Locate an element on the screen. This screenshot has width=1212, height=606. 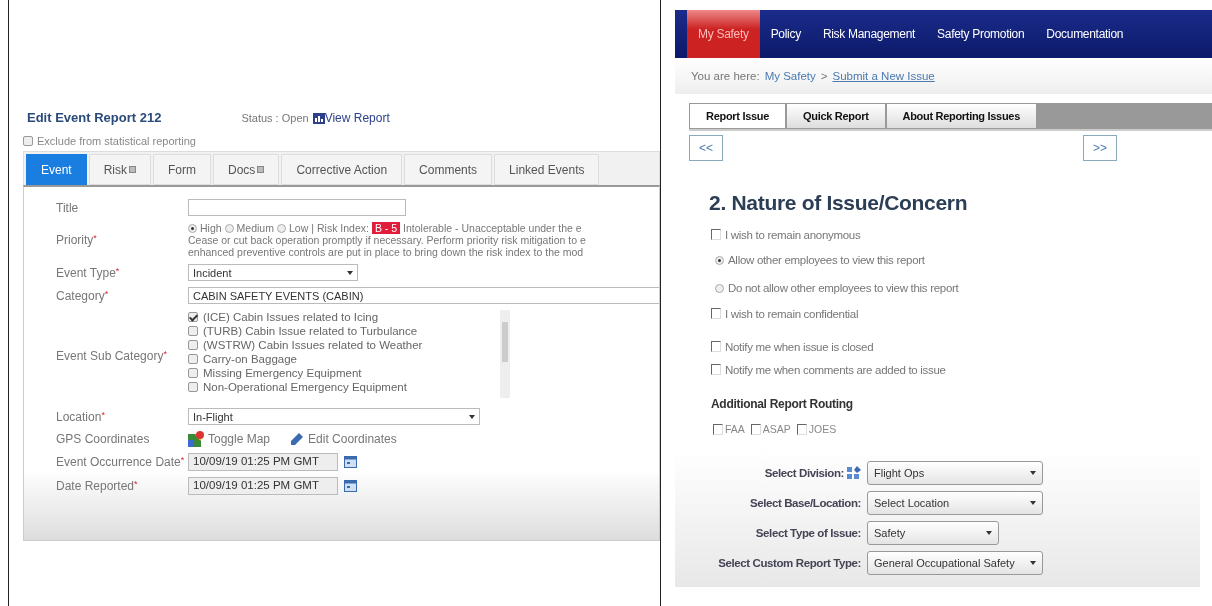
checkbox-label: Notify me when issue is closed is located at coordinates (799, 346).